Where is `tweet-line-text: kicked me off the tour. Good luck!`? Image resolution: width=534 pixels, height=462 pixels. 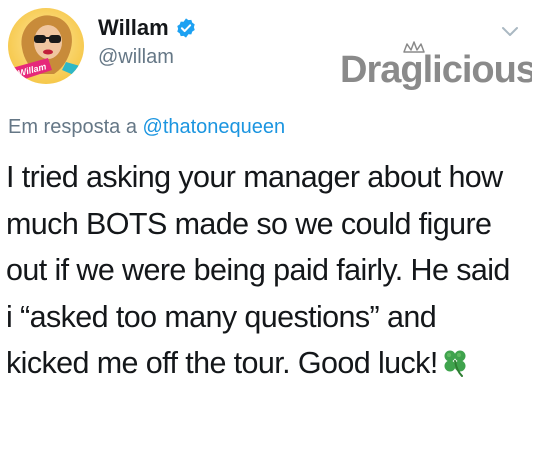 tweet-line-text: kicked me off the tour. Good luck! is located at coordinates (222, 363).